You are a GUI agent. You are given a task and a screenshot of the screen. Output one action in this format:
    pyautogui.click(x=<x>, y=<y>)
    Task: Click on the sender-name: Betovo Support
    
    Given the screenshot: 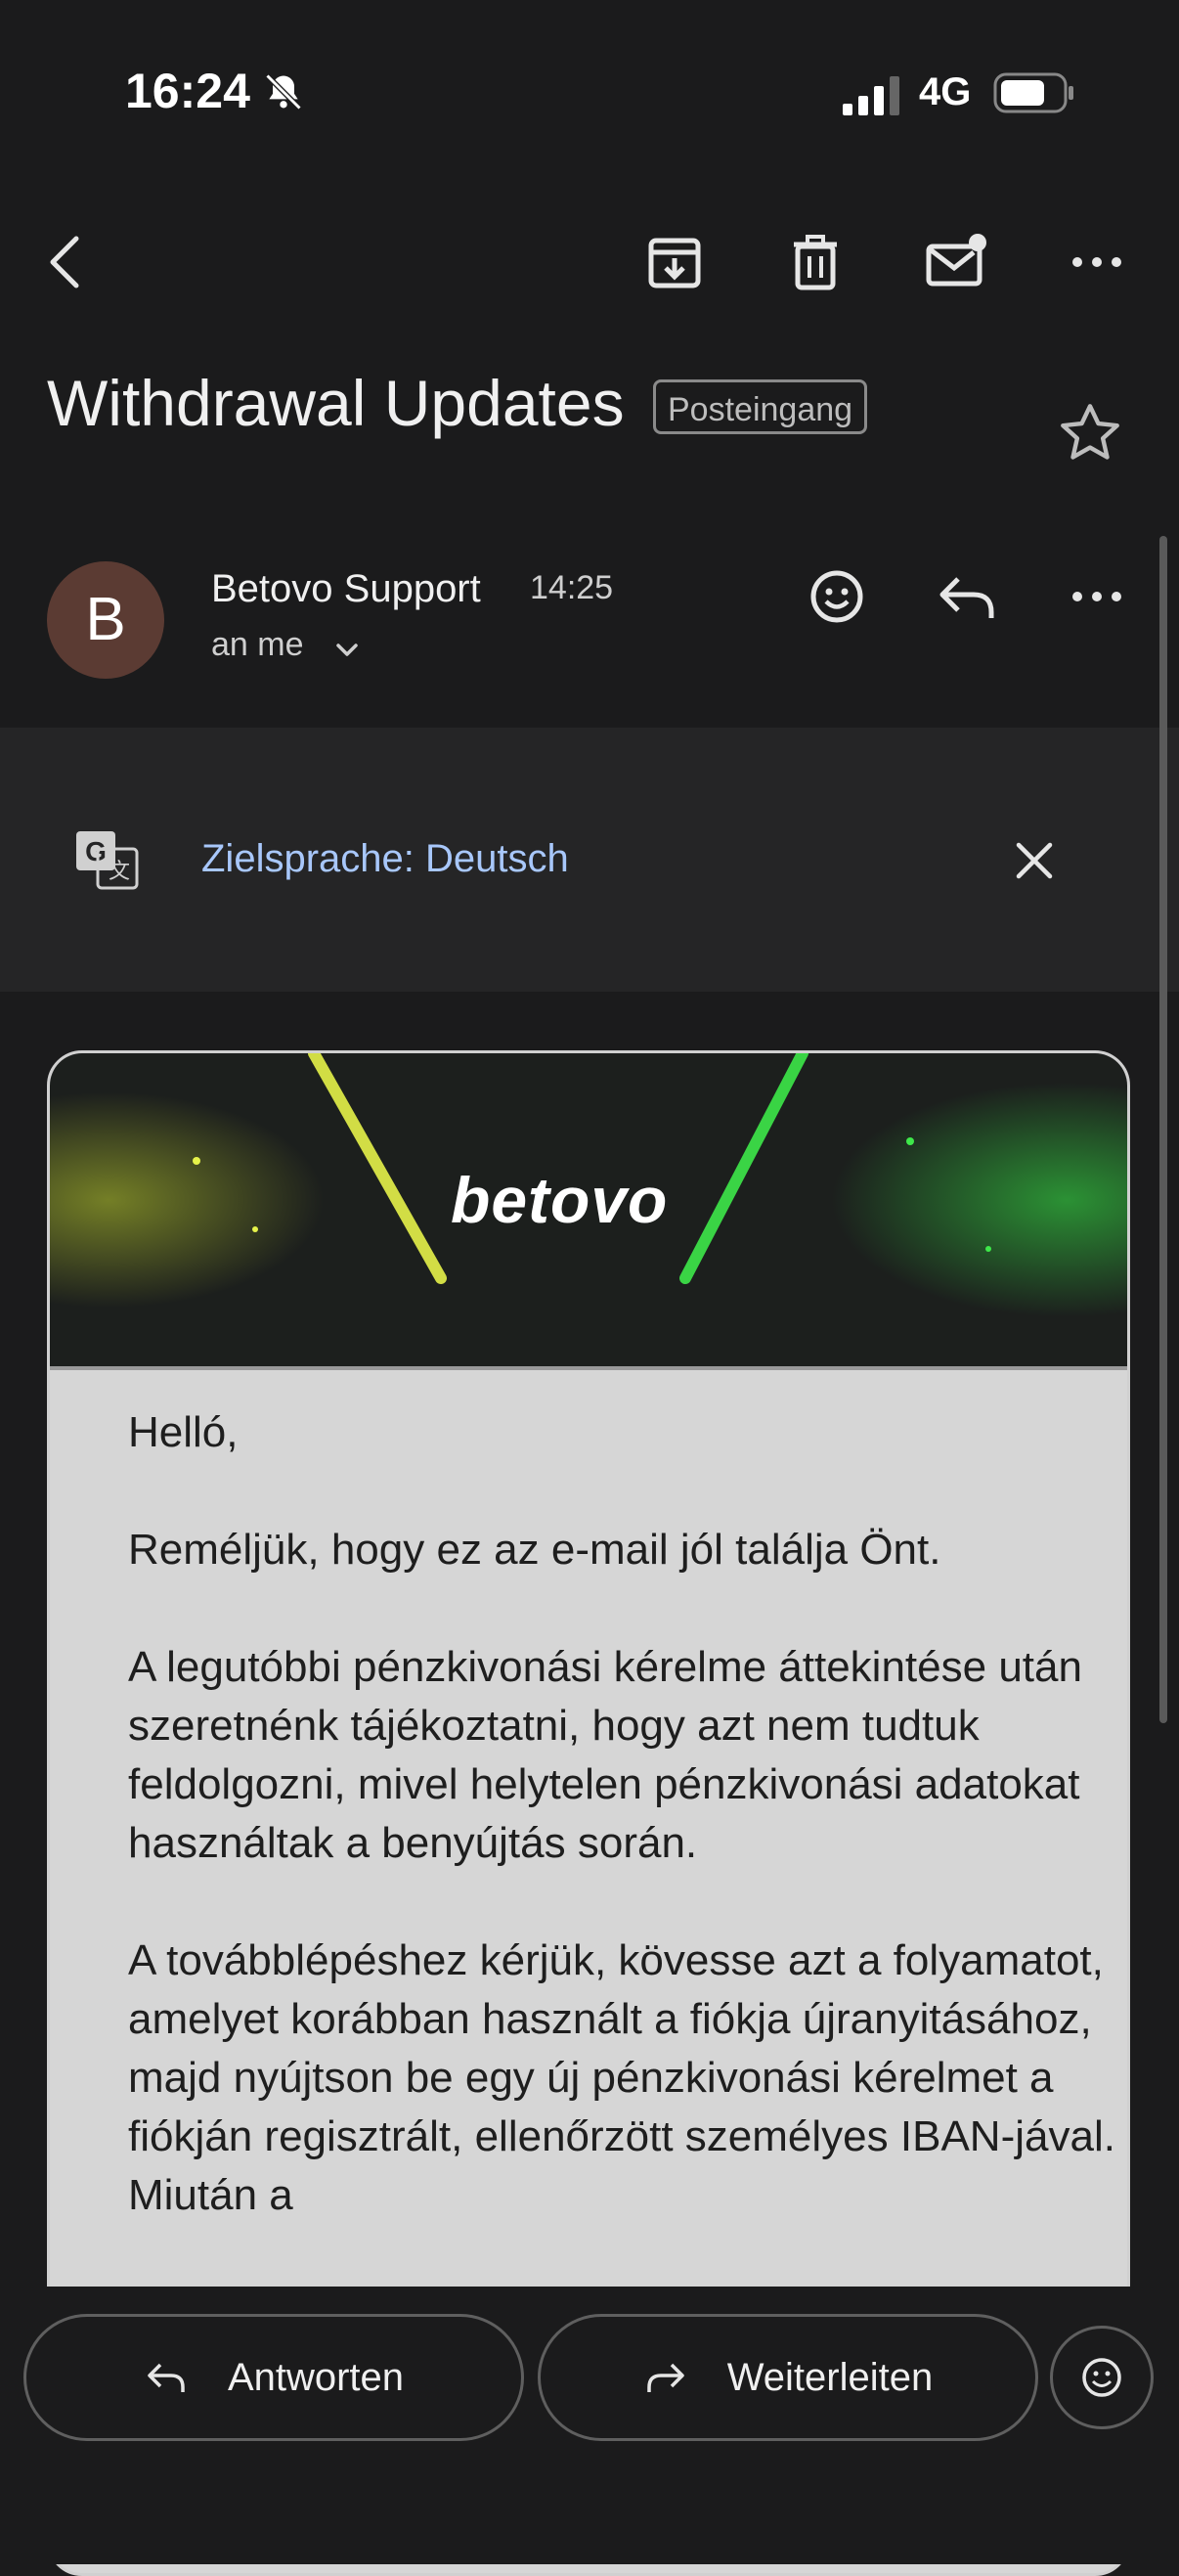 What is the action you would take?
    pyautogui.click(x=346, y=589)
    